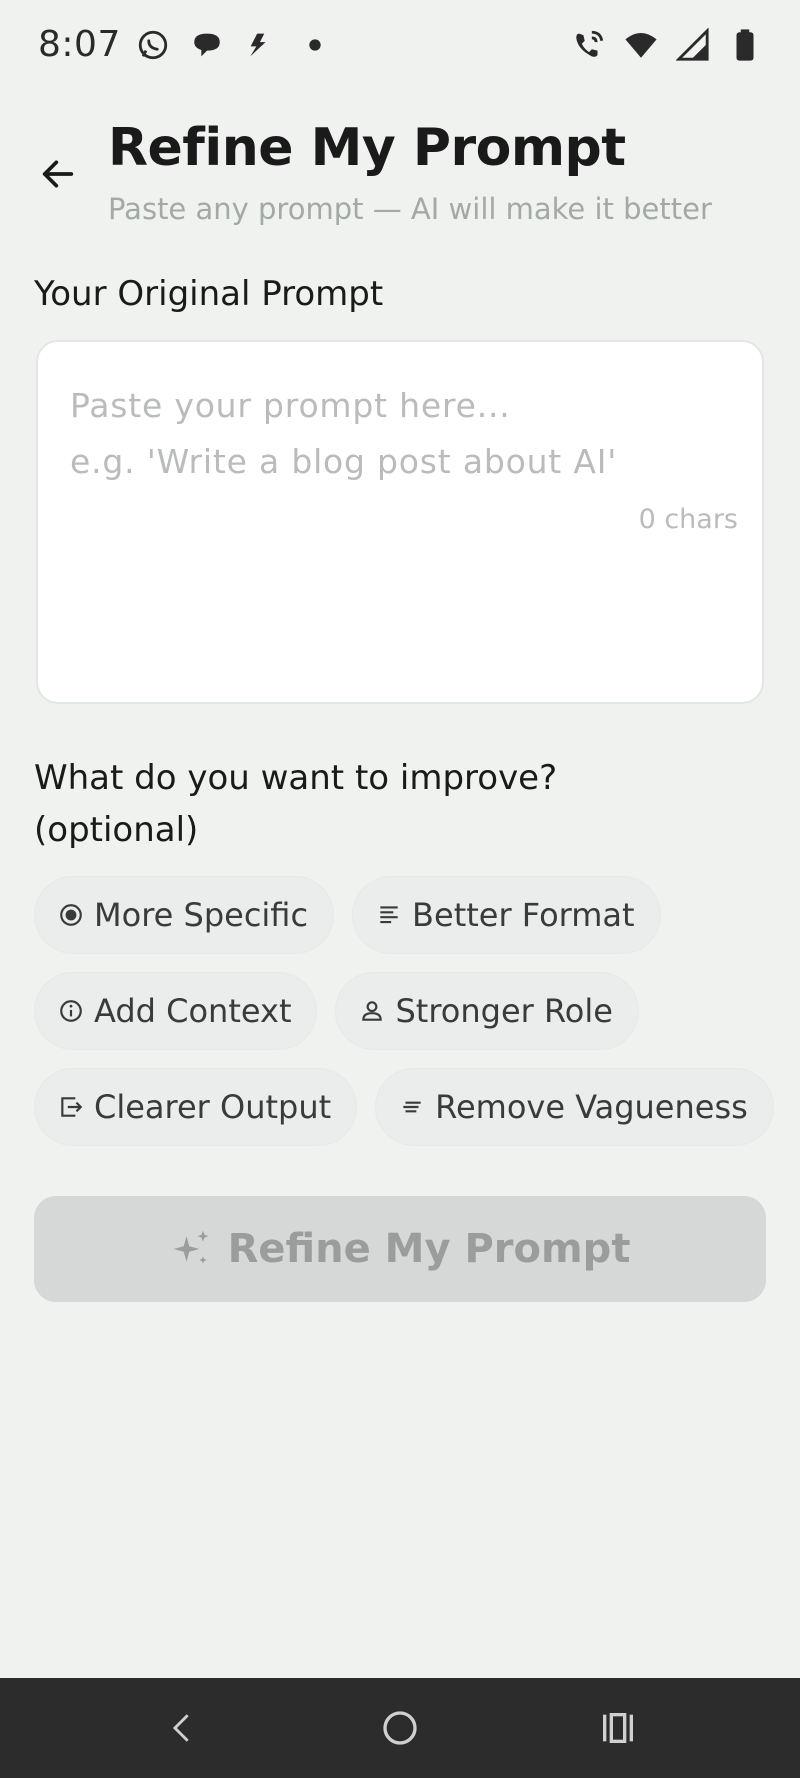 The height and width of the screenshot is (1778, 800). What do you see at coordinates (693, 45) in the screenshot?
I see `signal-icon` at bounding box center [693, 45].